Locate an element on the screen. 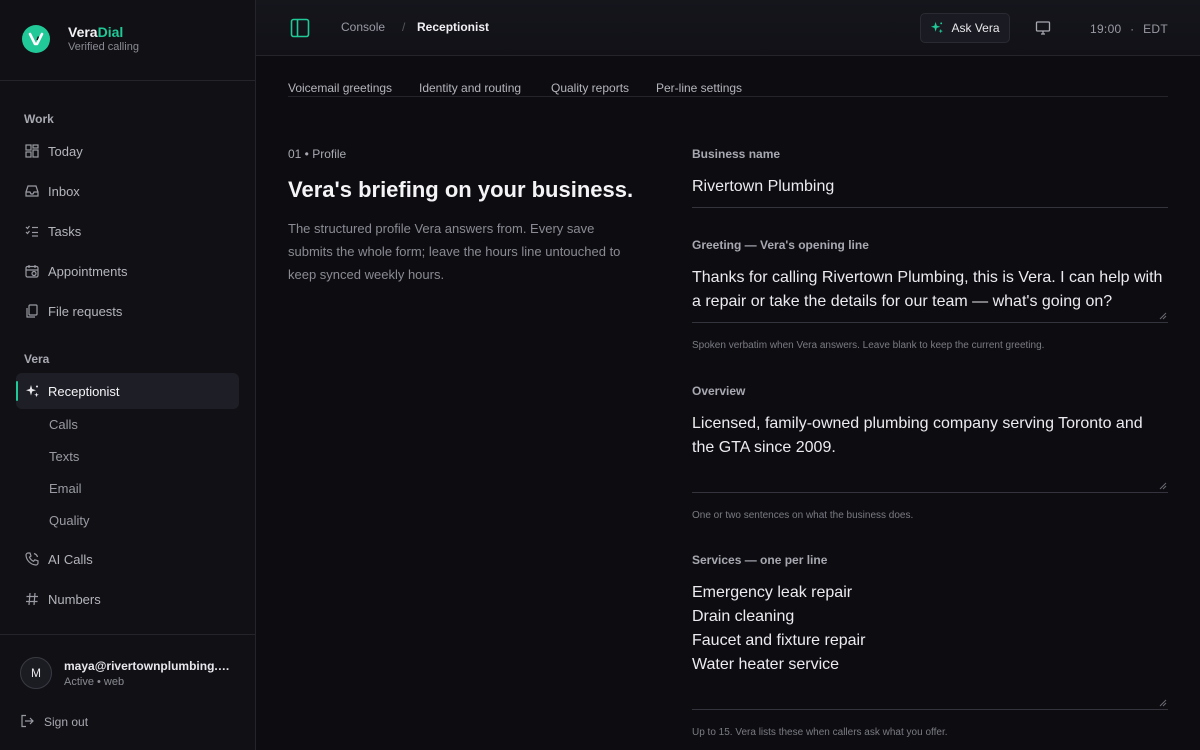 The height and width of the screenshot is (750, 1200). sidebar-subitem-email: Email is located at coordinates (65, 488).